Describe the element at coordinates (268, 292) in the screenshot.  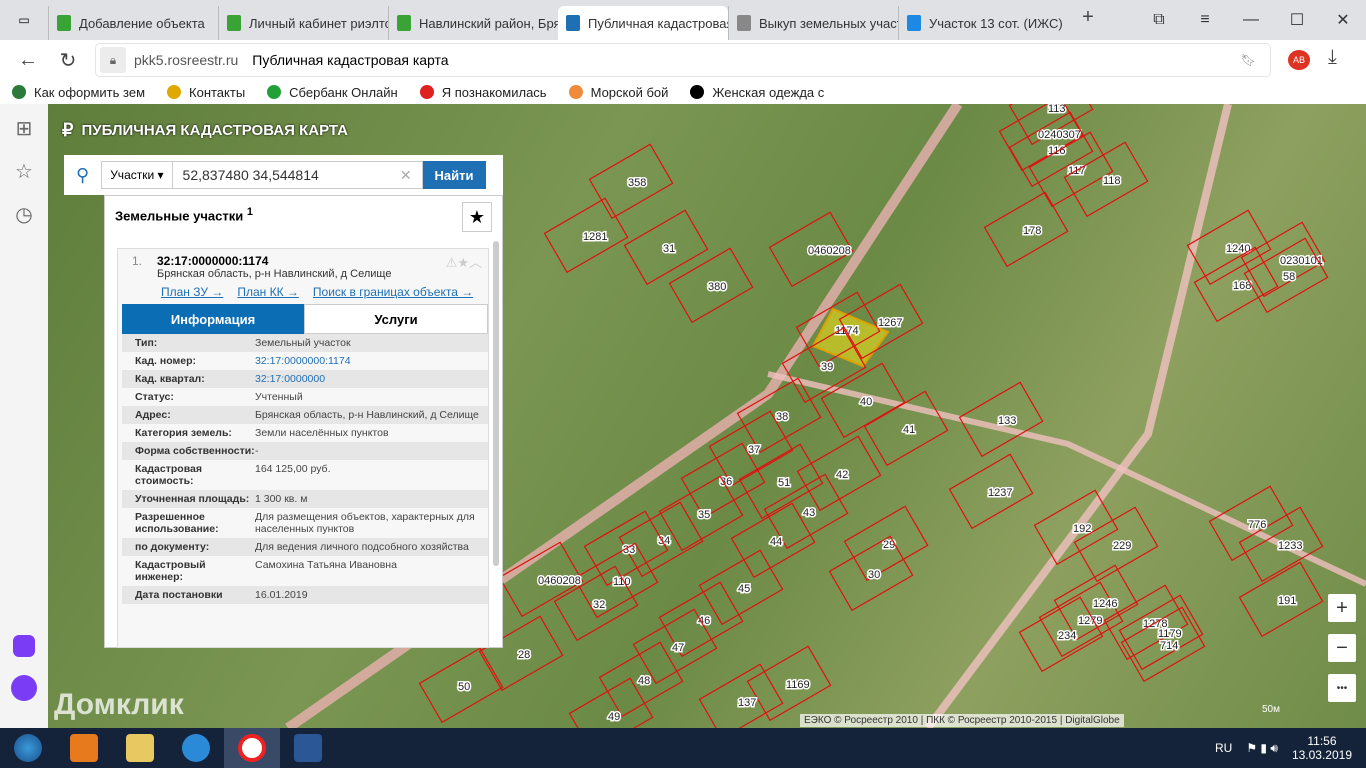
I see `plan-kk-link: План КК →` at that location.